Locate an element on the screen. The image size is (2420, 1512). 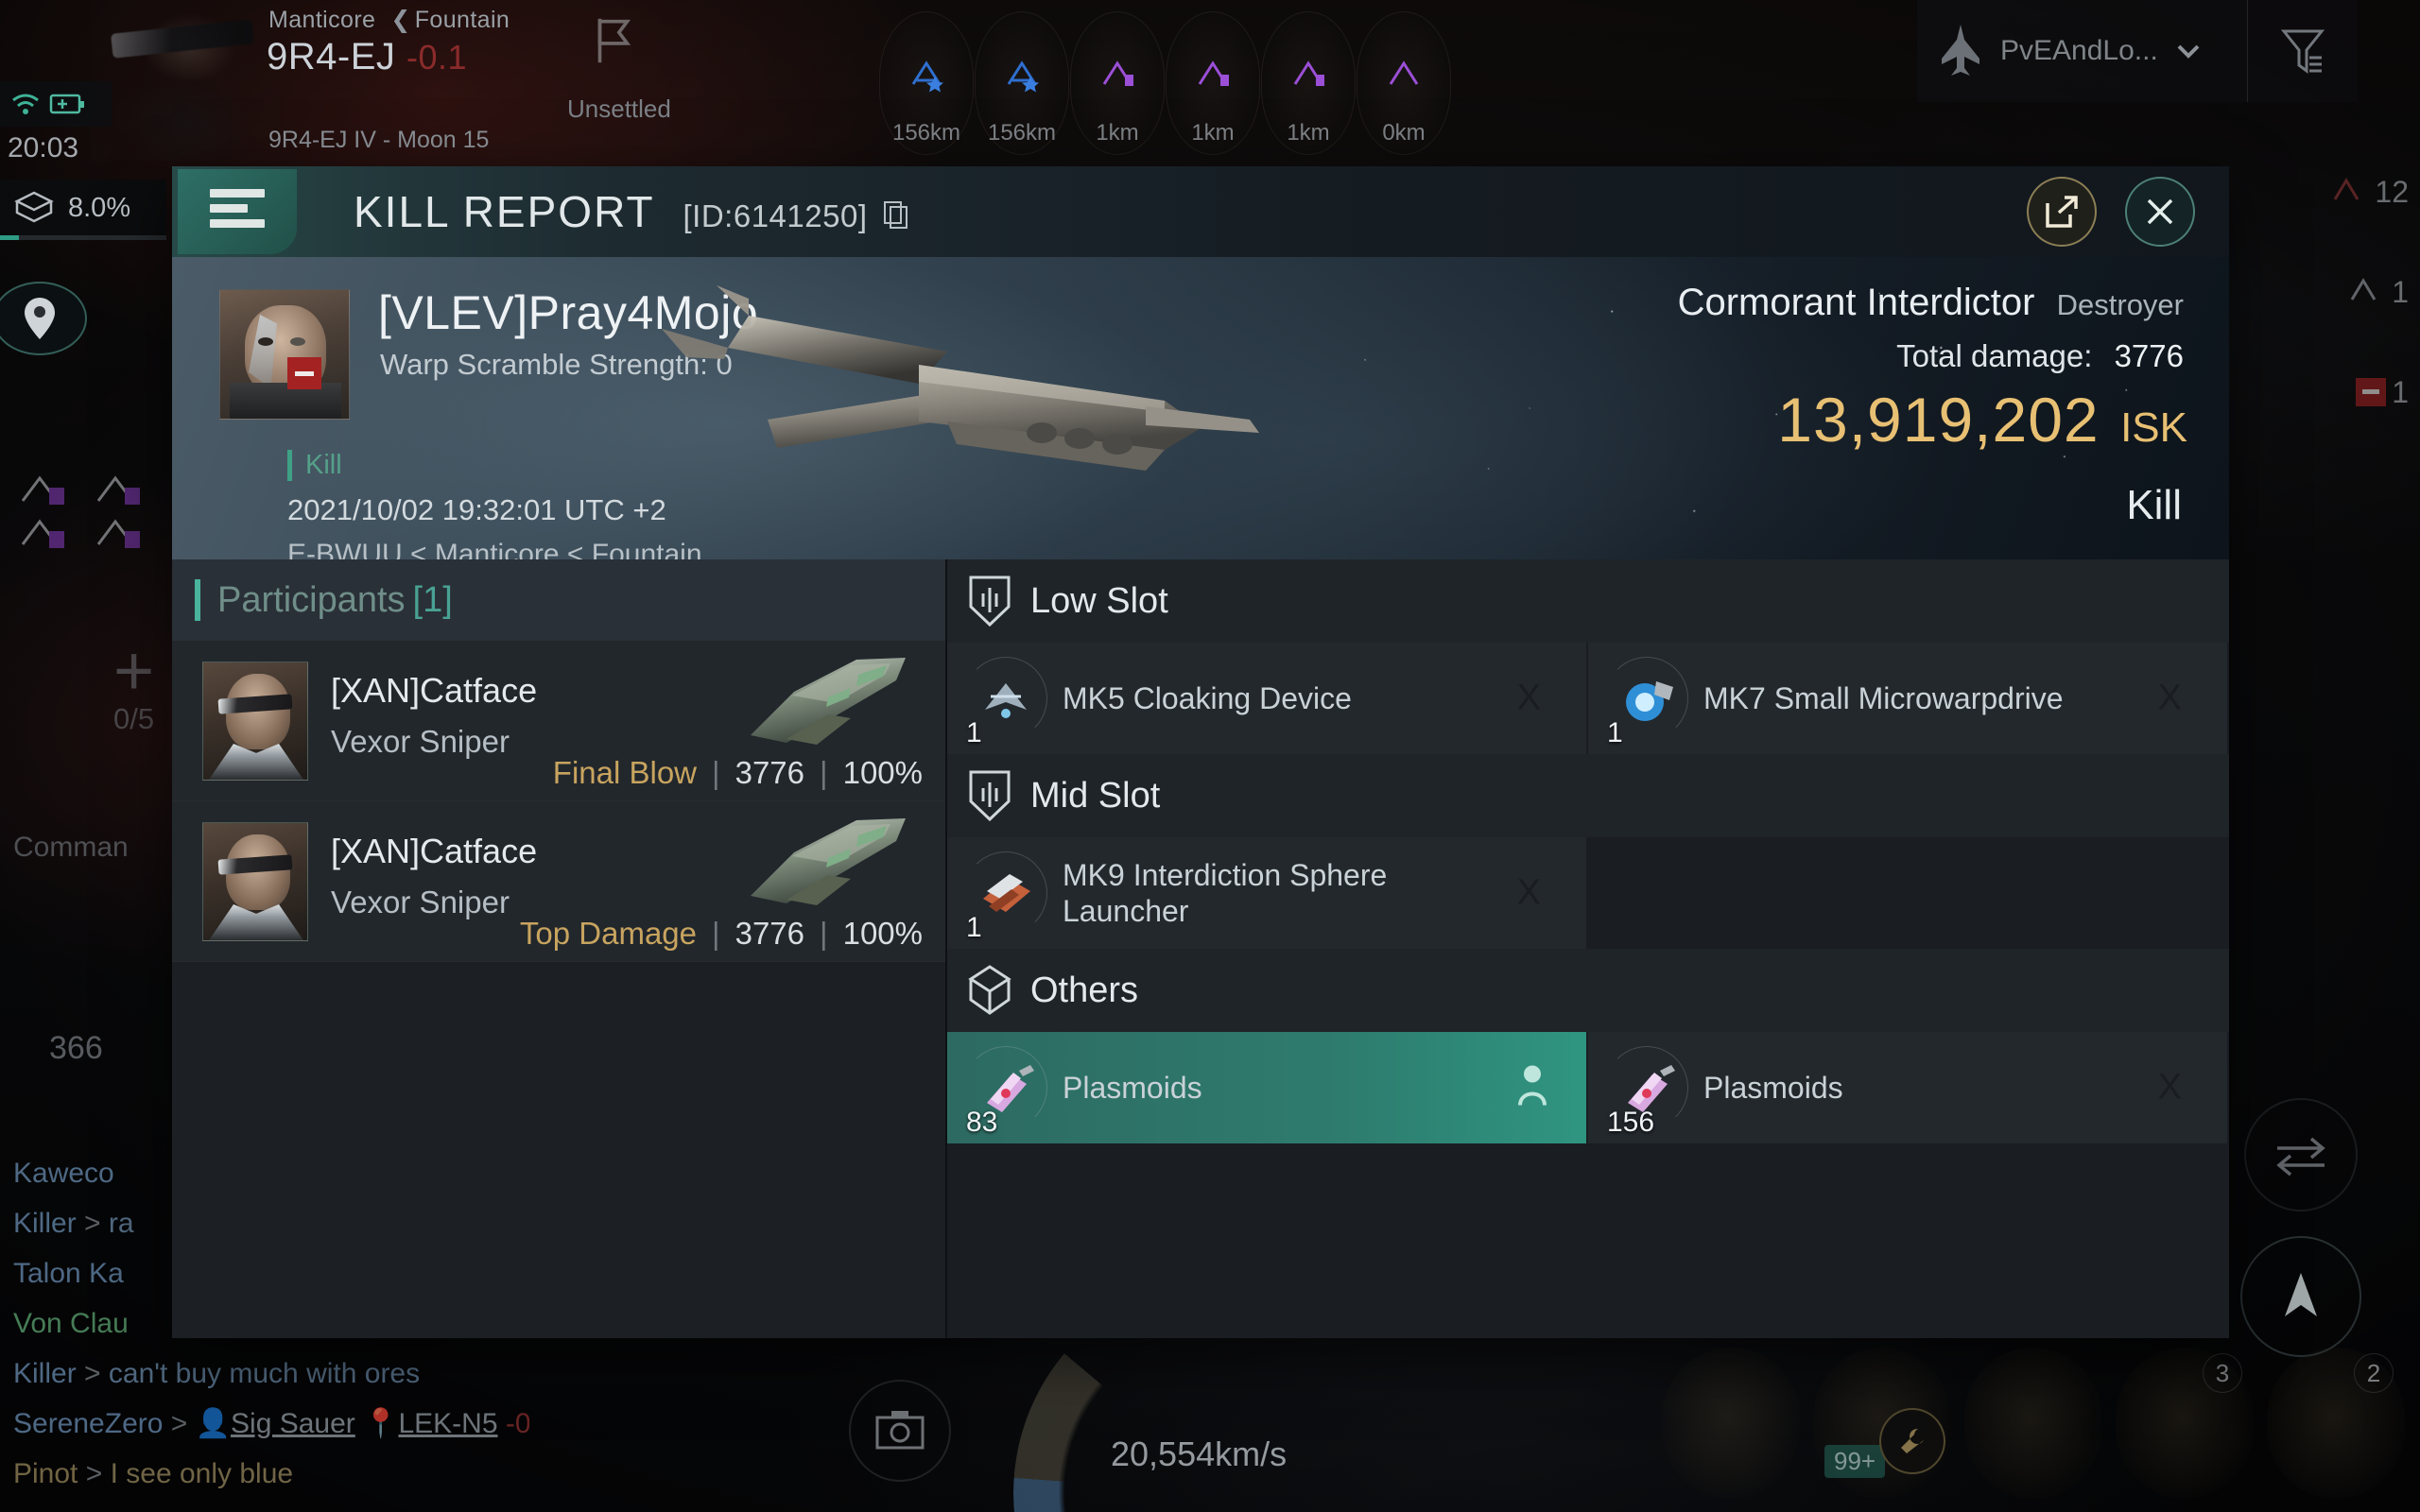
swap-arrows-icon is located at coordinates (2301, 1157).